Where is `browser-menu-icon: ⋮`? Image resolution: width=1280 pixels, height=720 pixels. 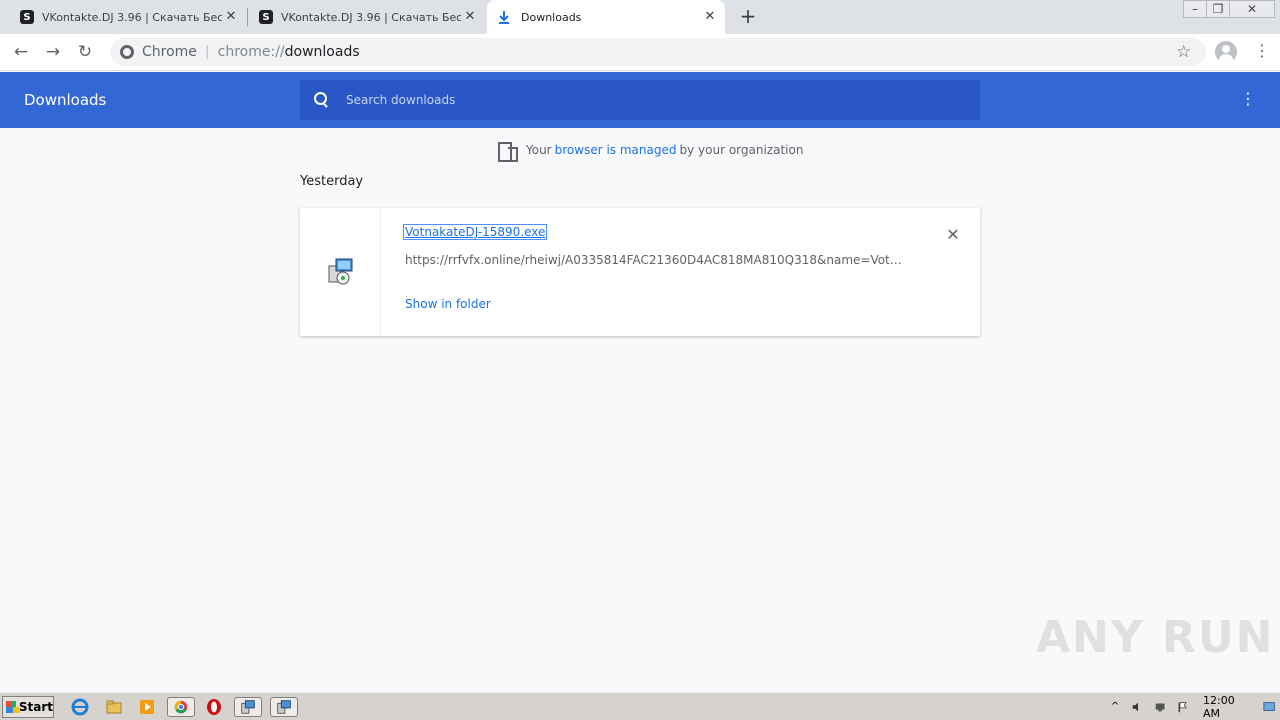 browser-menu-icon: ⋮ is located at coordinates (1262, 51).